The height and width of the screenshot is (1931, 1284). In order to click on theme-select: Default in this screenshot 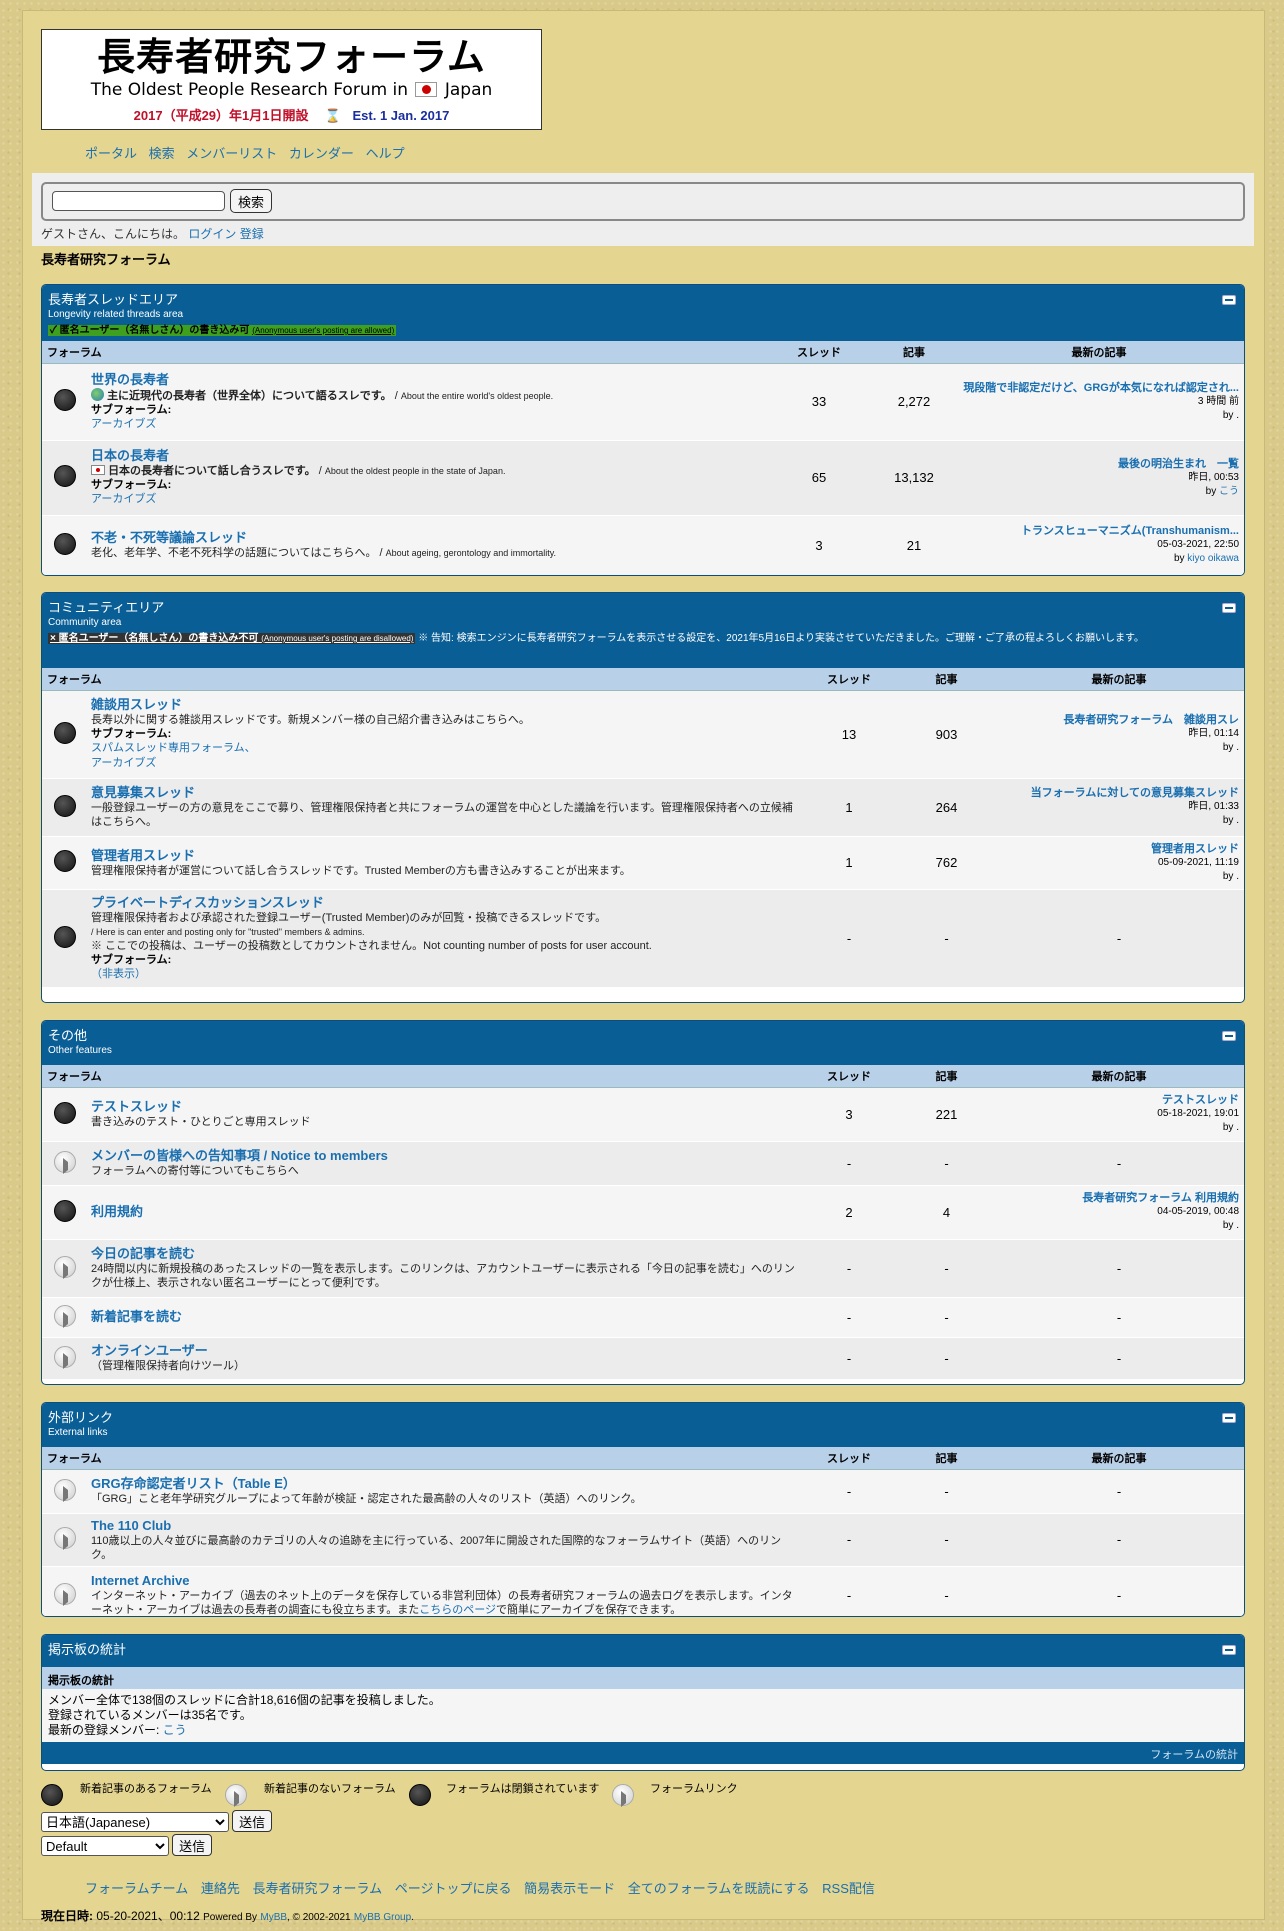, I will do `click(105, 1846)`.